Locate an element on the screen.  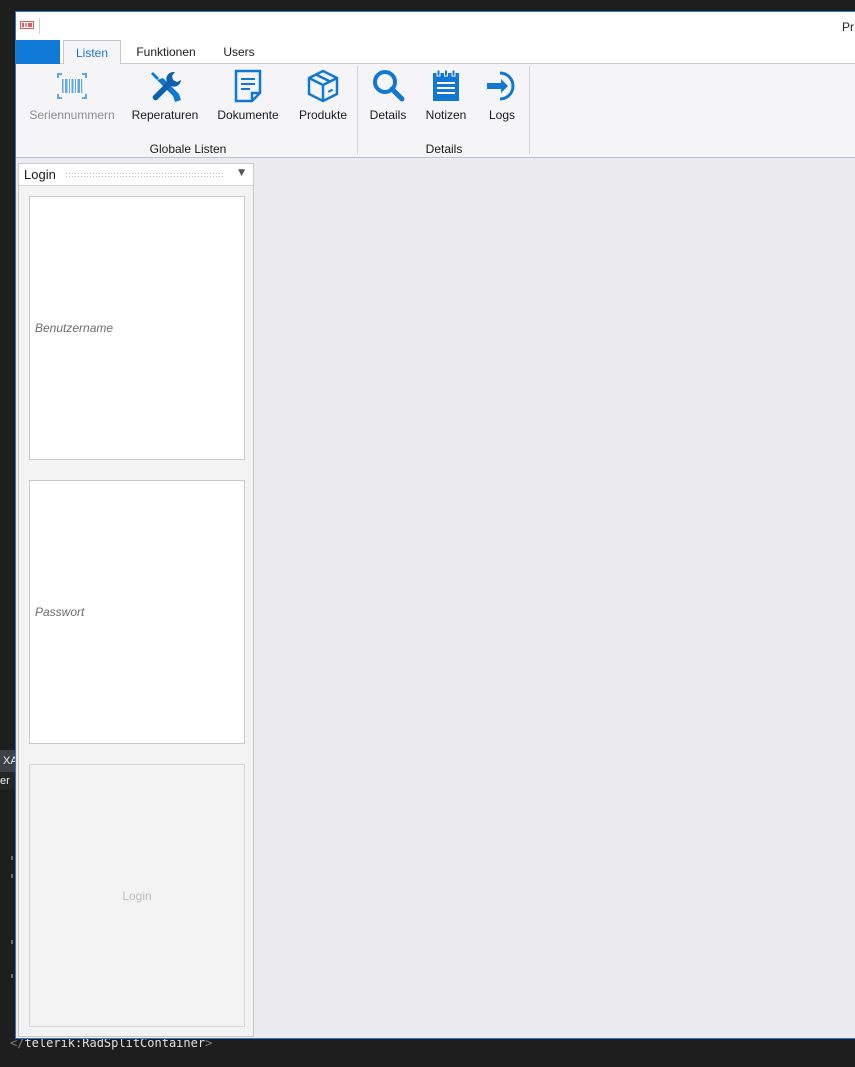
ide-tab-fragment: XA is located at coordinates (7, 761).